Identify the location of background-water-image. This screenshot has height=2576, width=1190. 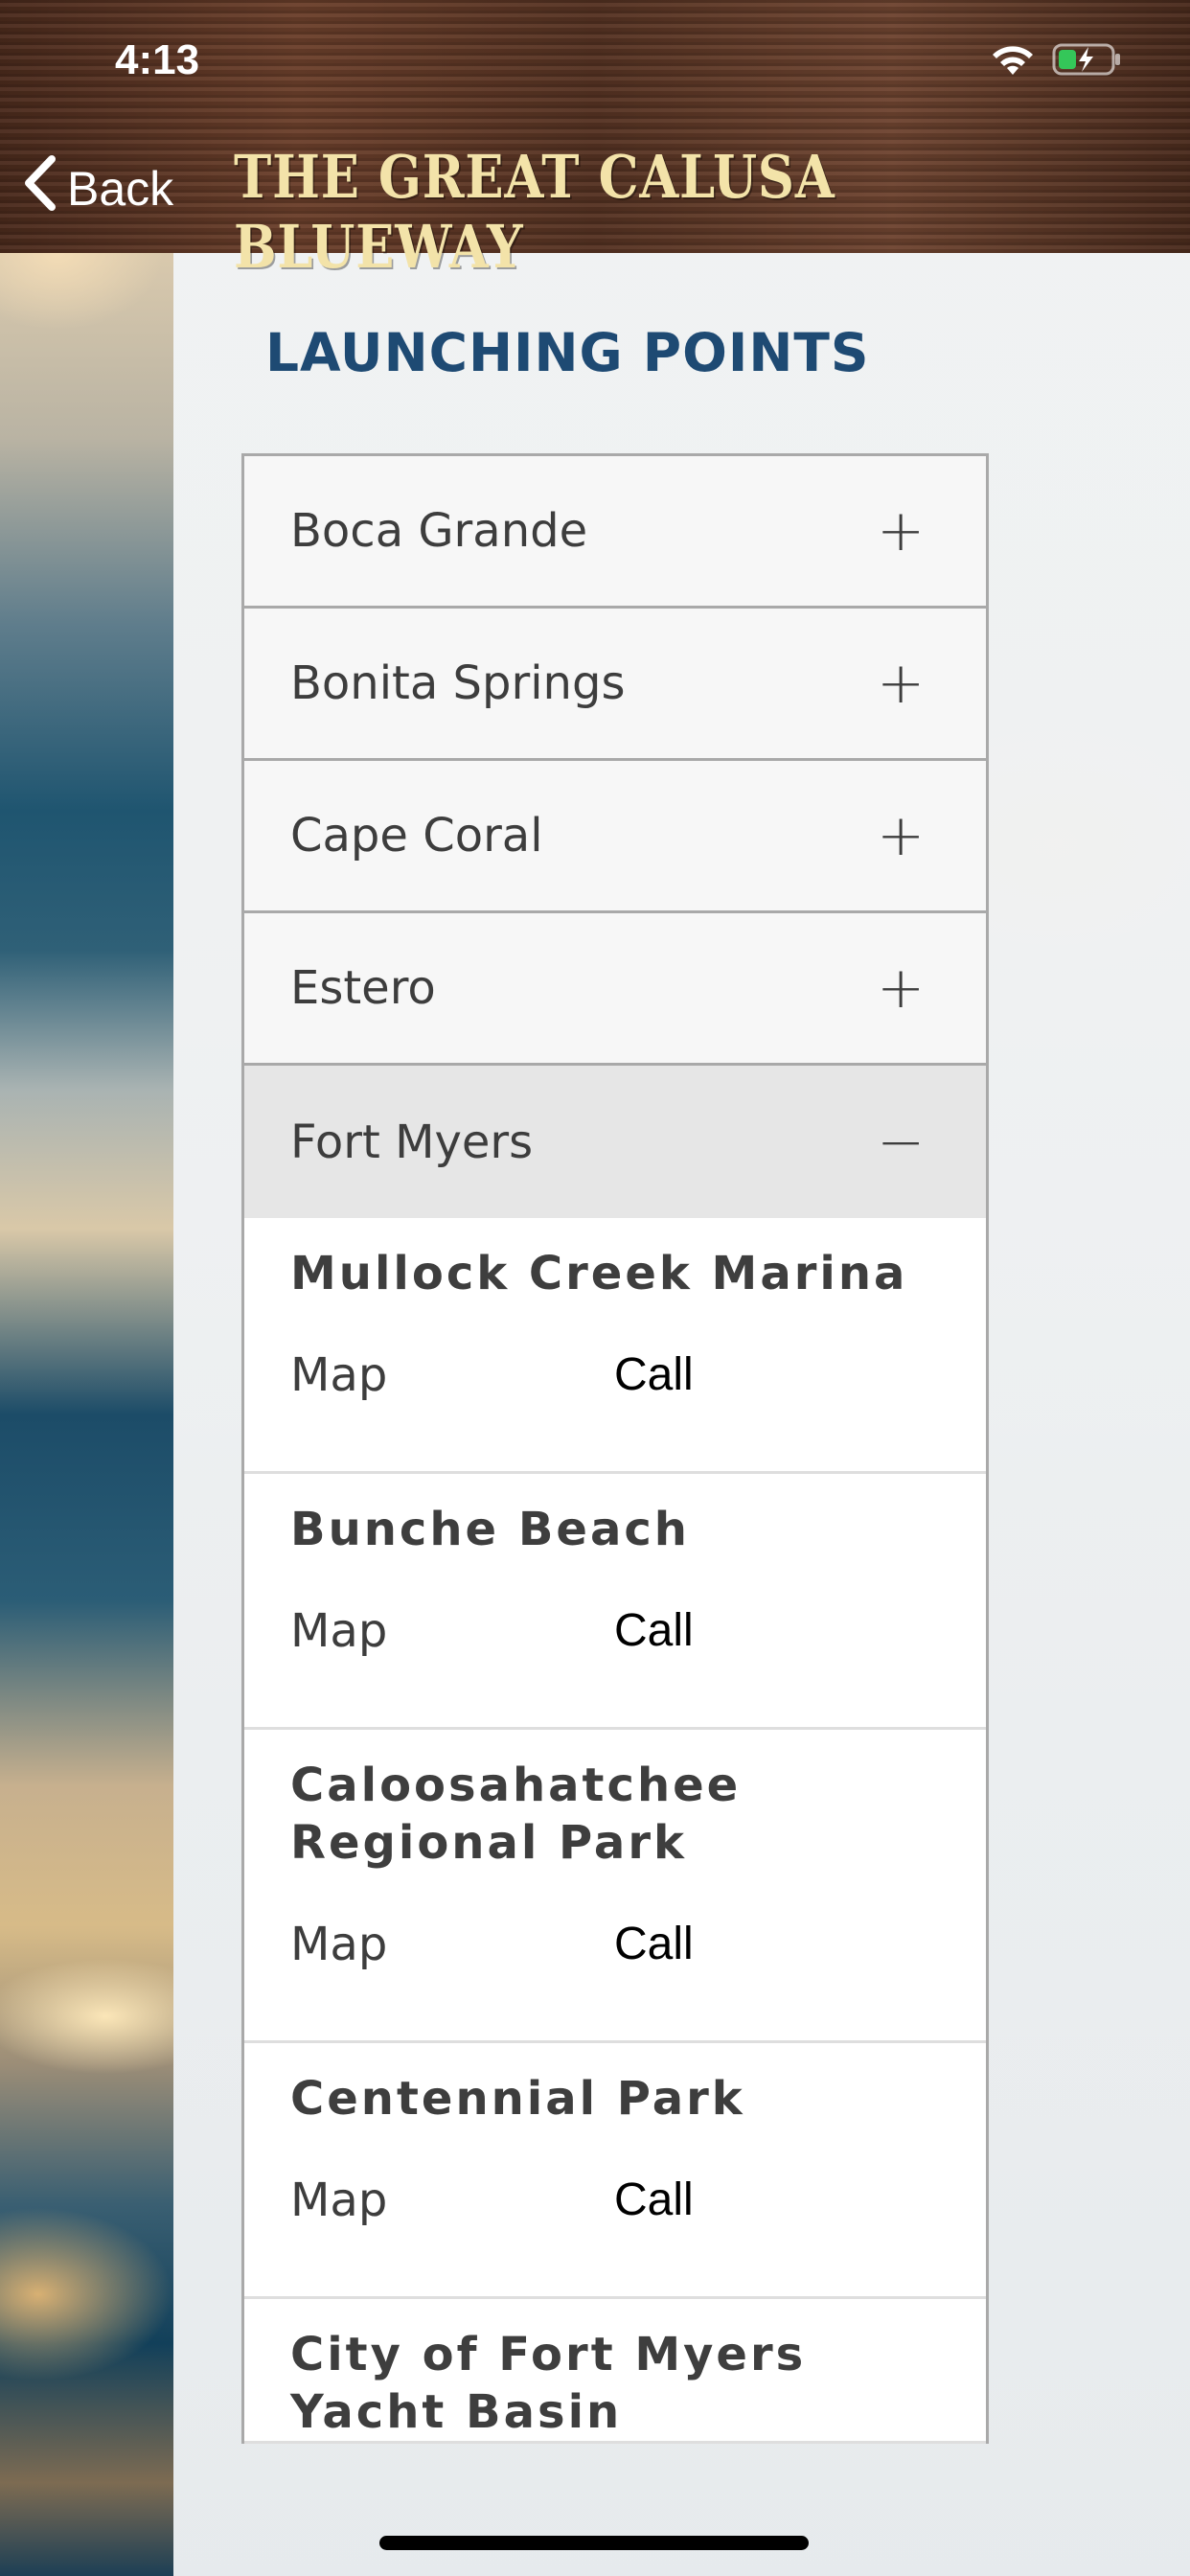
(87, 1414).